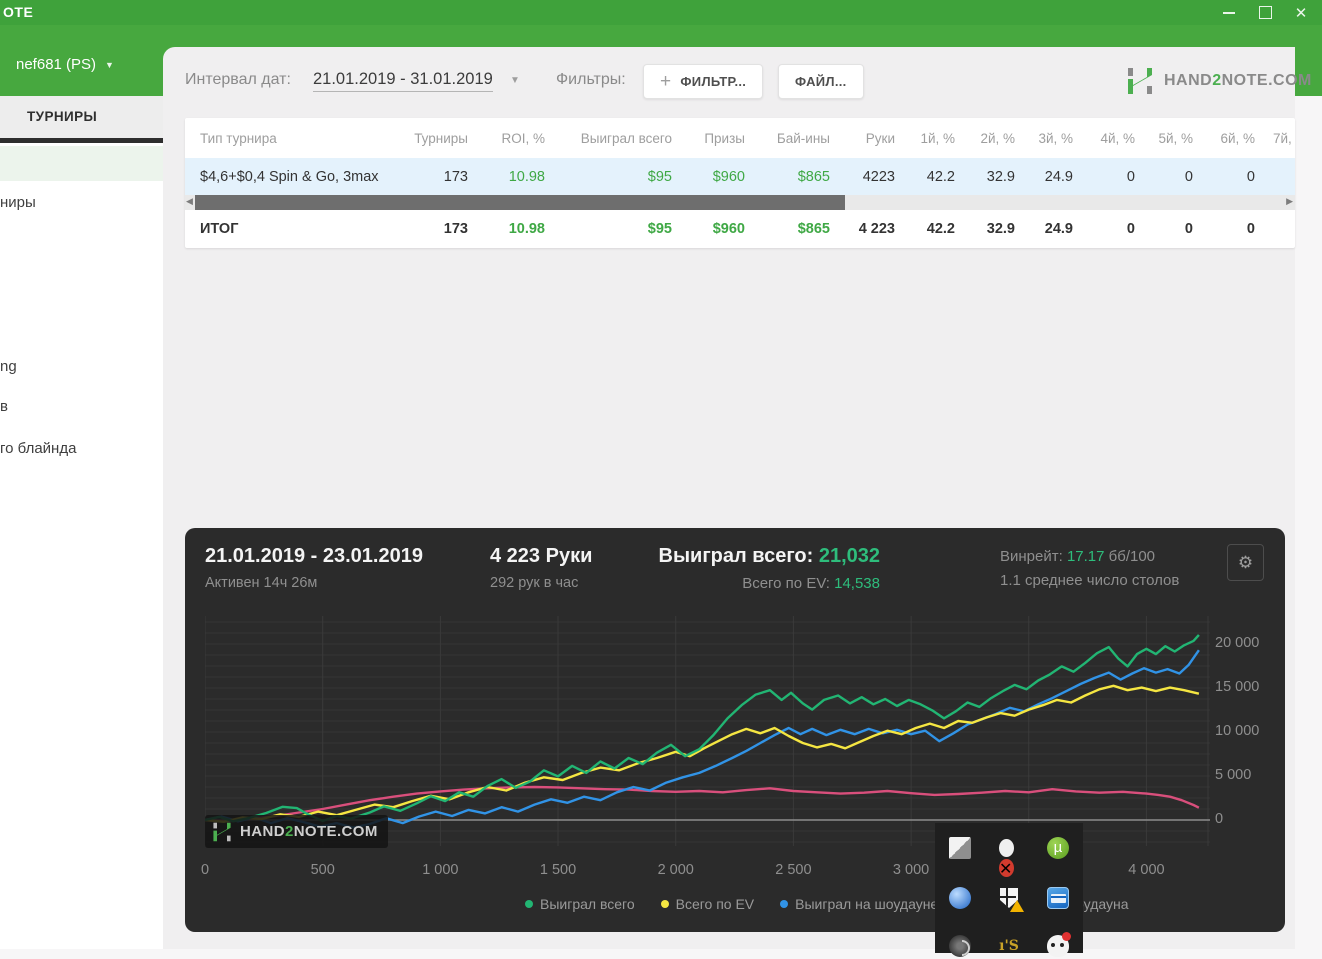  Describe the element at coordinates (38, 448) in the screenshot. I see `sidebar-item: го блайнда` at that location.